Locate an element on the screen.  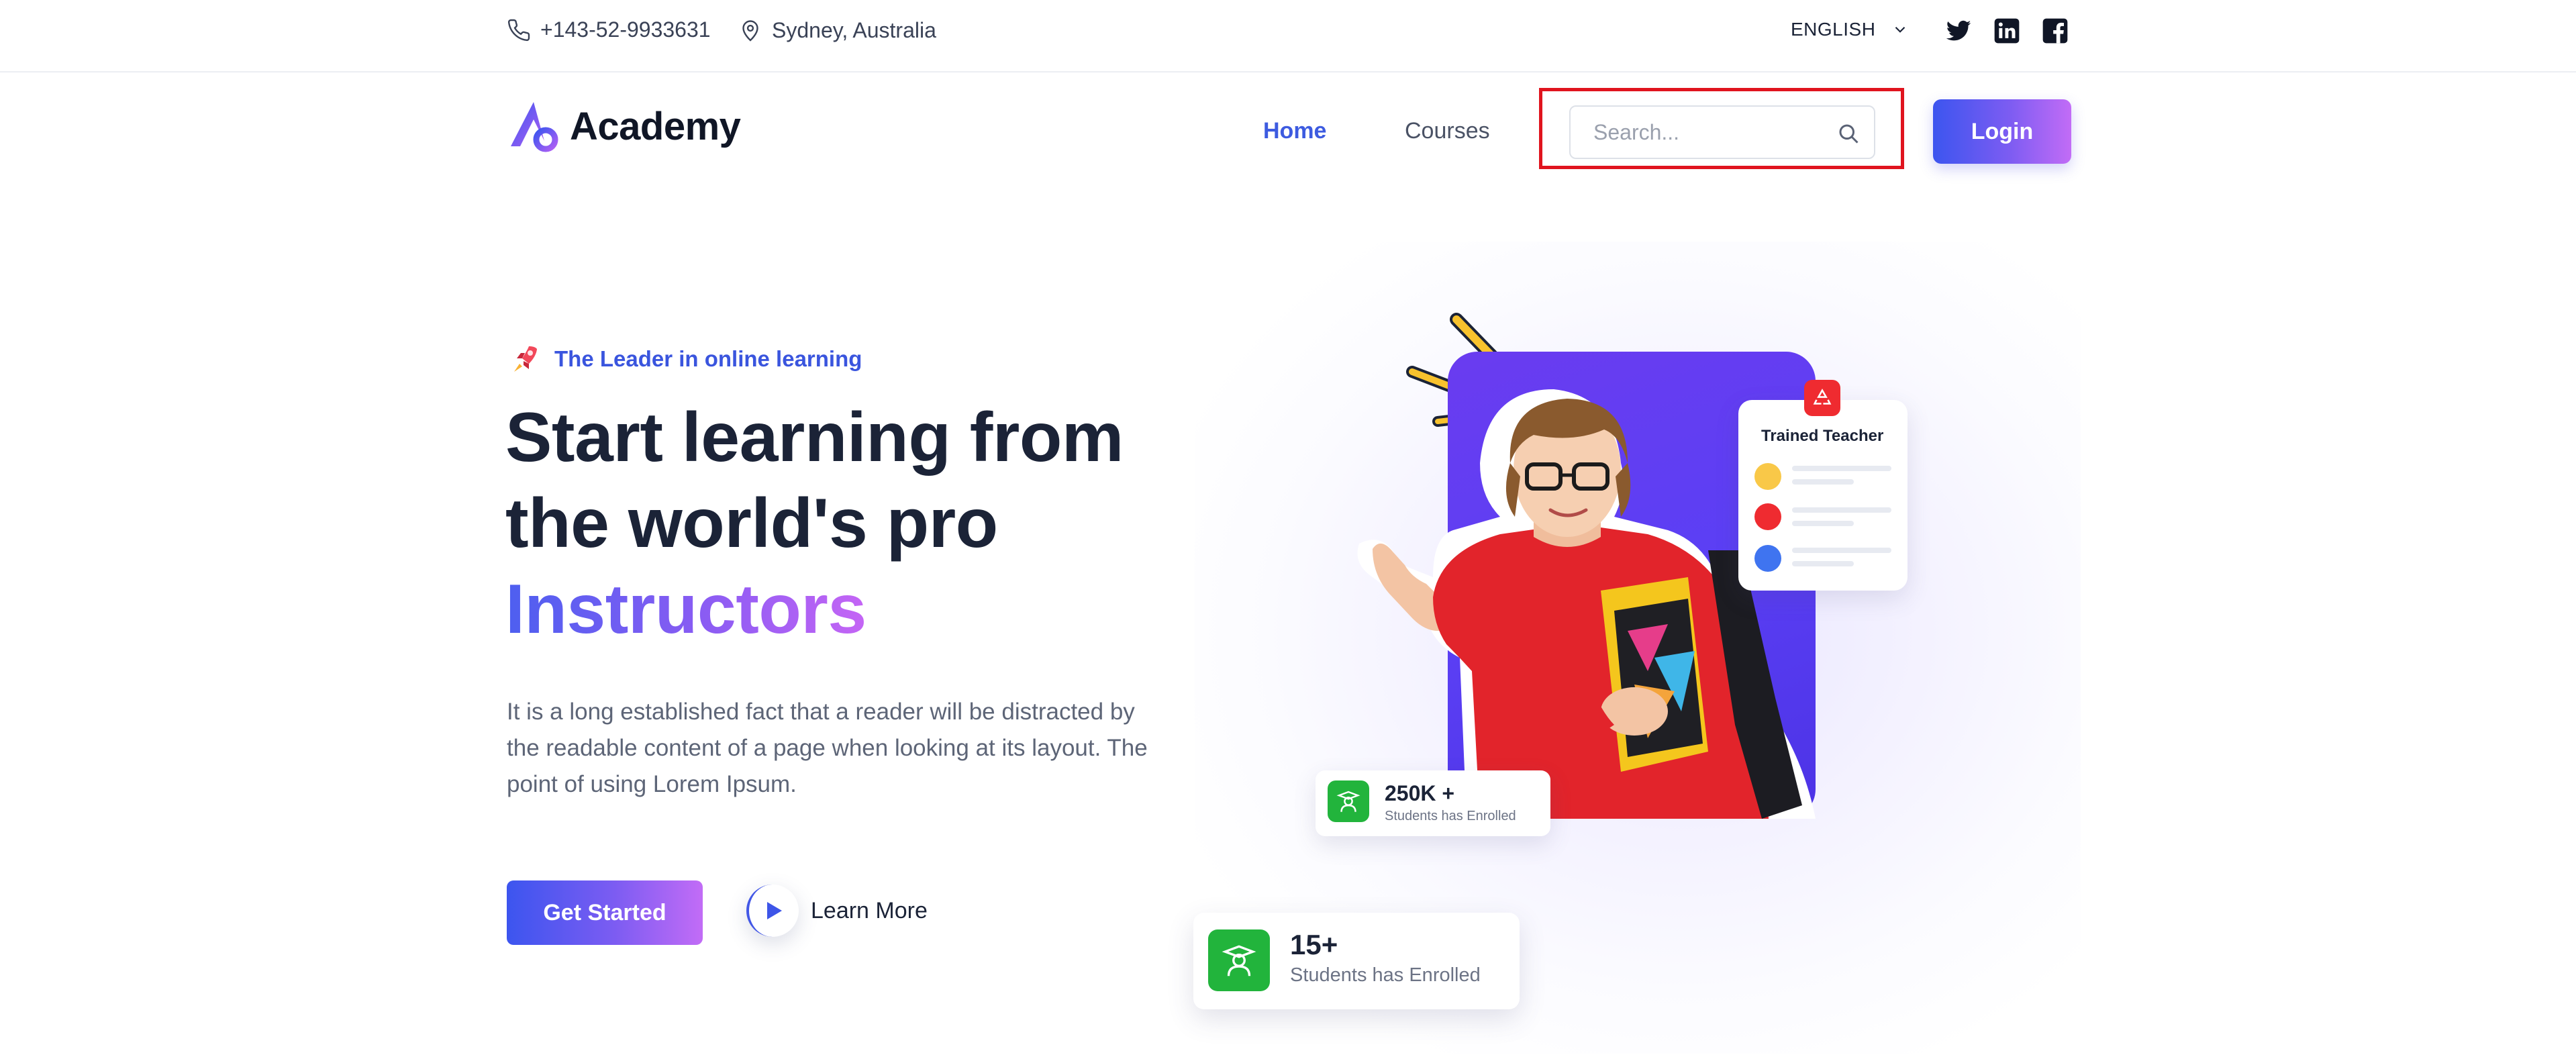
twitter-icon is located at coordinates (1958, 31).